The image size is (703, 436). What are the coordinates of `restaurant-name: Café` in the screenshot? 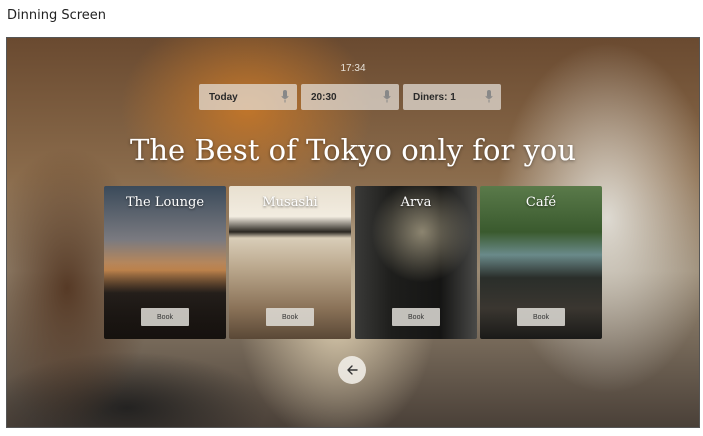 It's located at (541, 202).